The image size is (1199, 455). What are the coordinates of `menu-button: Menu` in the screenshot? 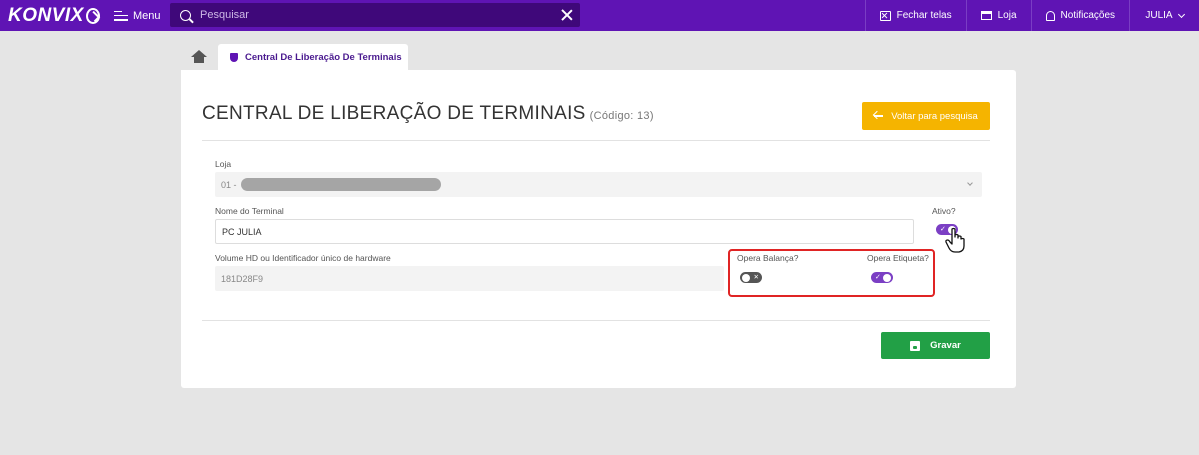 It's located at (137, 16).